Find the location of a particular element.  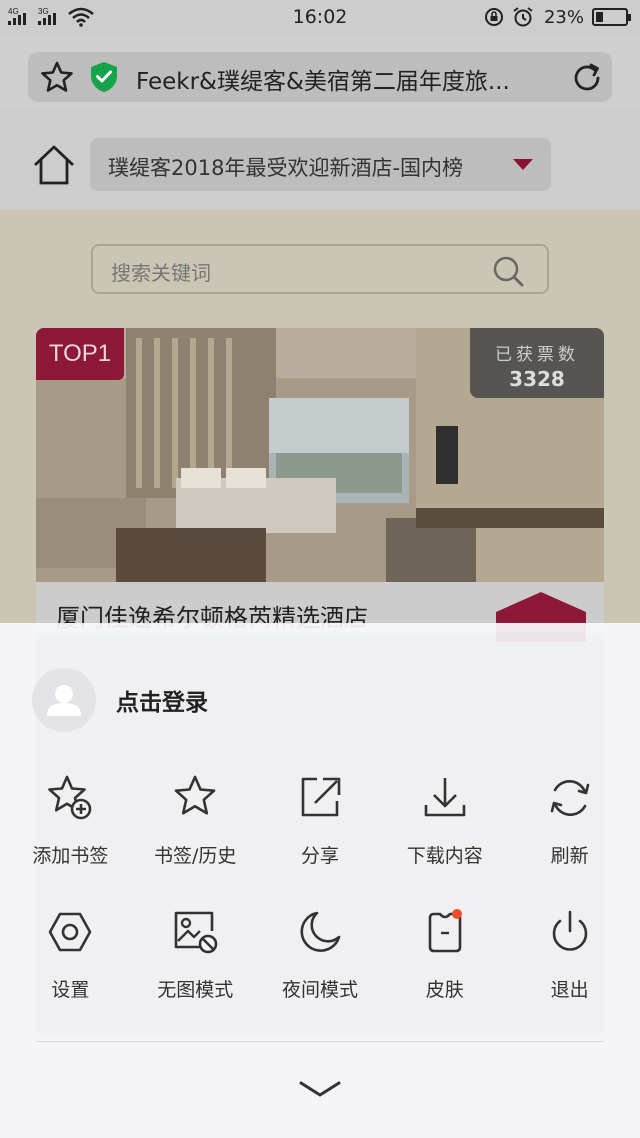

search-input: 搜索关键词 is located at coordinates (320, 269).